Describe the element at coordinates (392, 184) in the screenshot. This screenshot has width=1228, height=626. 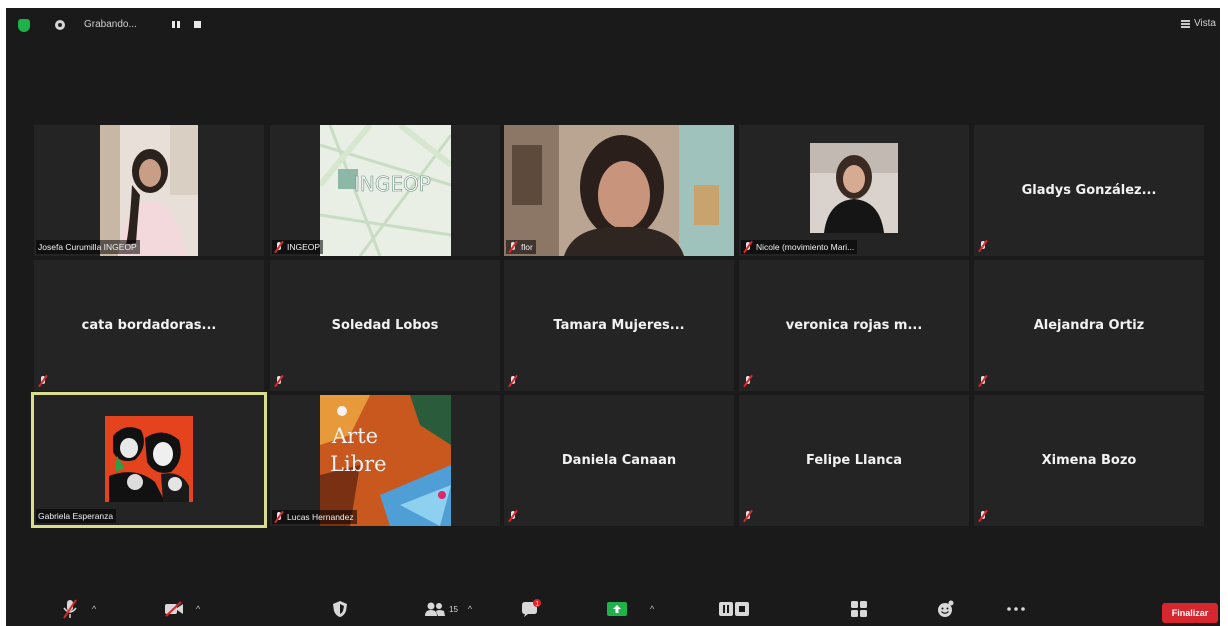
I see `ingeop-logo-text: INGEOP` at that location.